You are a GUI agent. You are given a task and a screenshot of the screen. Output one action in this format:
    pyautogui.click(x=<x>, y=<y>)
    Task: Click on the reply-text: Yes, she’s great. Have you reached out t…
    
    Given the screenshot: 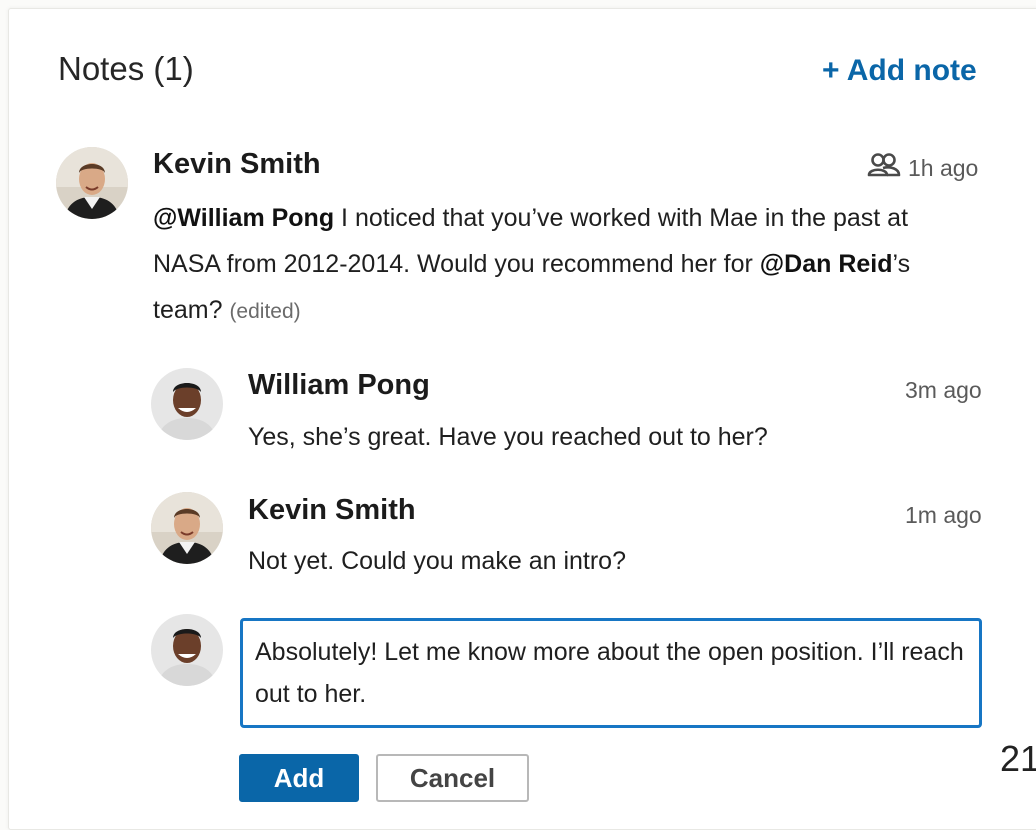 What is the action you would take?
    pyautogui.click(x=508, y=437)
    